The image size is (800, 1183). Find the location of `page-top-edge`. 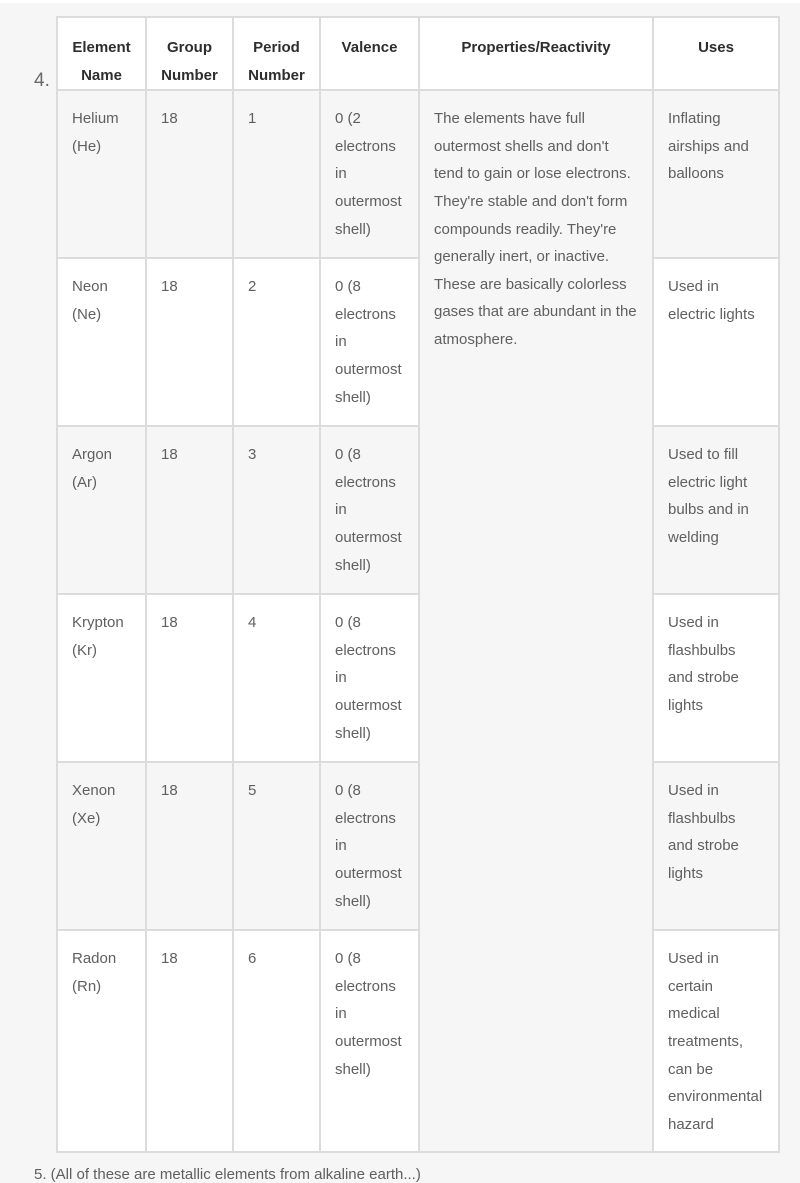

page-top-edge is located at coordinates (400, 1).